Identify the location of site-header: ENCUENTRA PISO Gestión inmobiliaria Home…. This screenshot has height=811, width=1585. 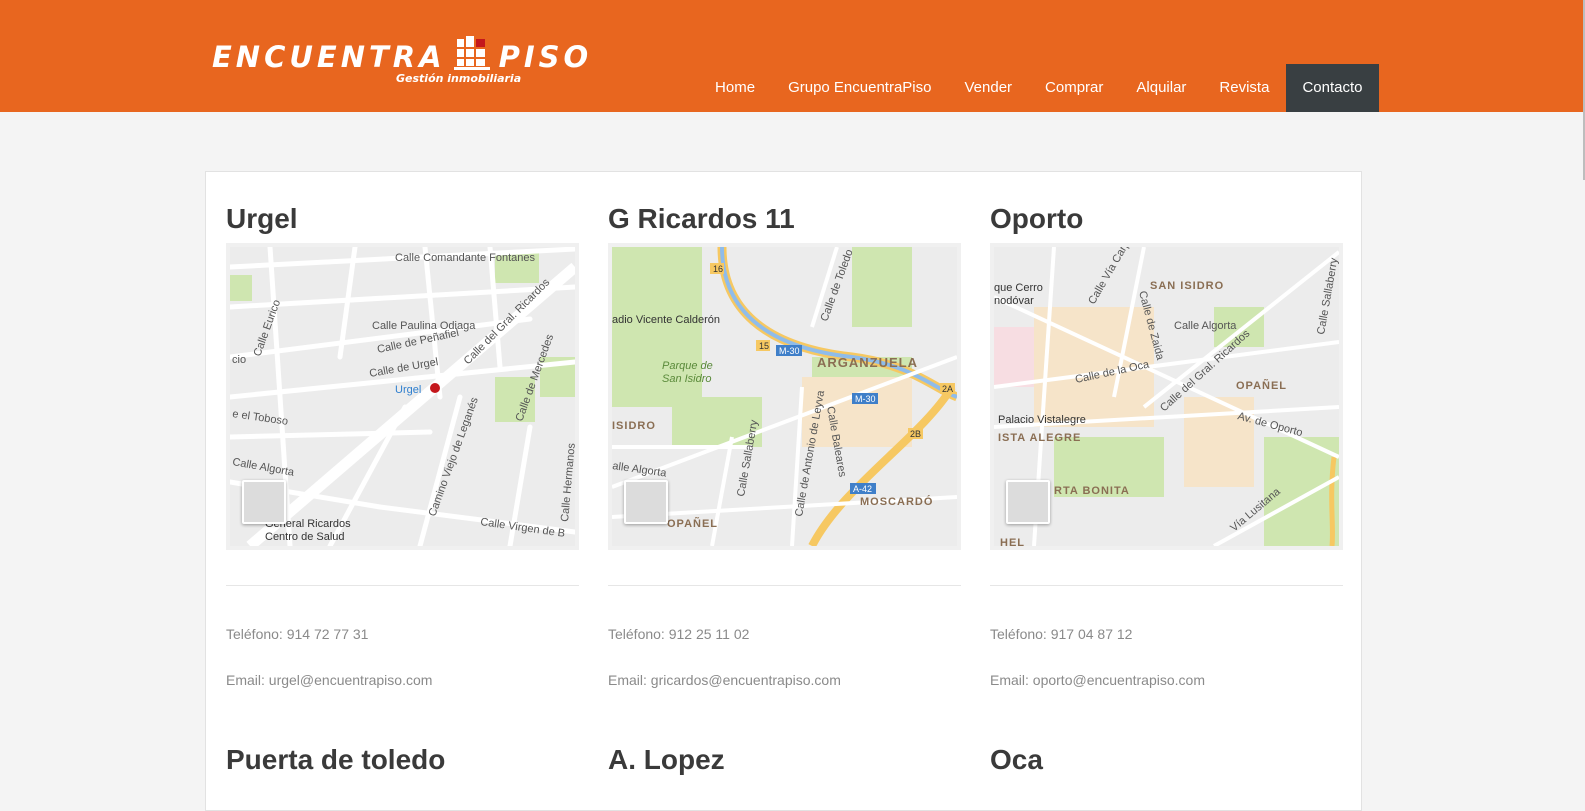
(792, 56).